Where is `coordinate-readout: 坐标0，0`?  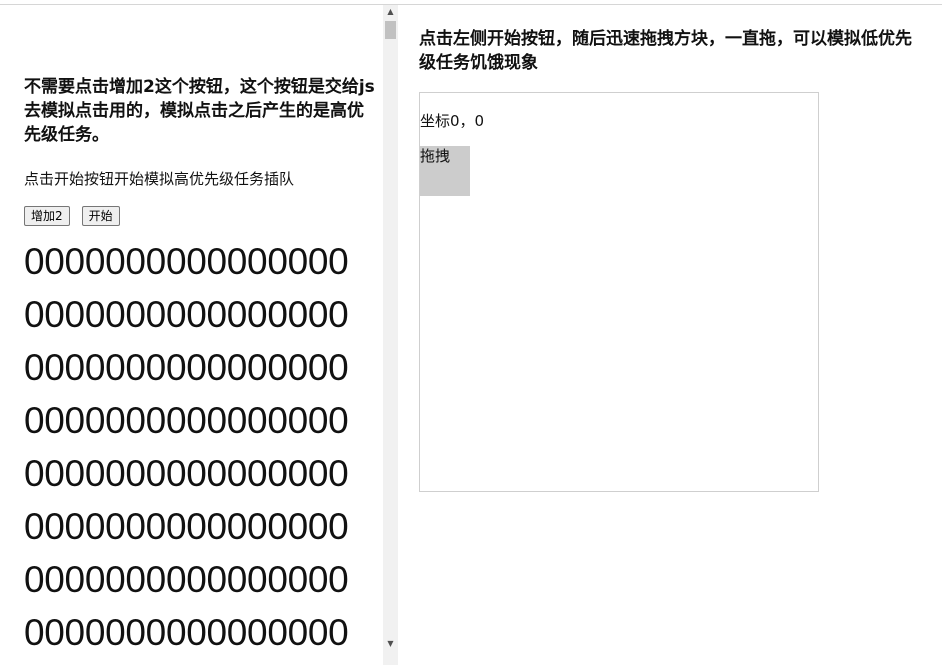
coordinate-readout: 坐标0，0 is located at coordinates (452, 121).